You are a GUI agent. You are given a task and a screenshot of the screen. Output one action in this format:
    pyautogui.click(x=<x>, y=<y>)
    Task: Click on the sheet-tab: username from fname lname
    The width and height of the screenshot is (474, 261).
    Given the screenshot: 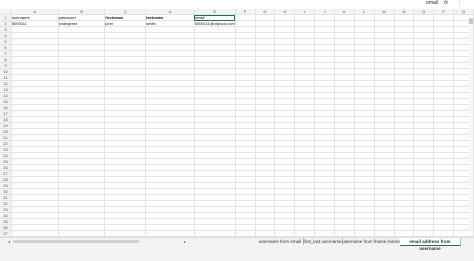 What is the action you would take?
    pyautogui.click(x=371, y=241)
    